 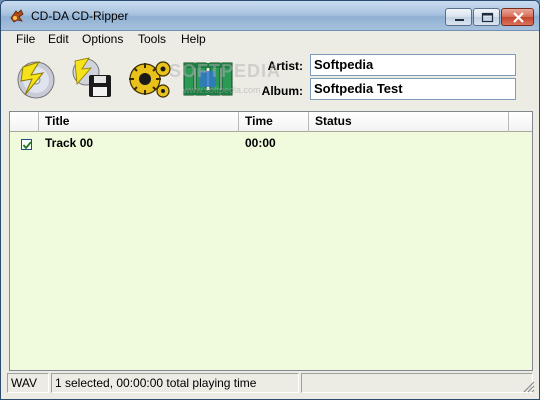 I want to click on watermark-url: www.softpedia.com, so click(x=222, y=90).